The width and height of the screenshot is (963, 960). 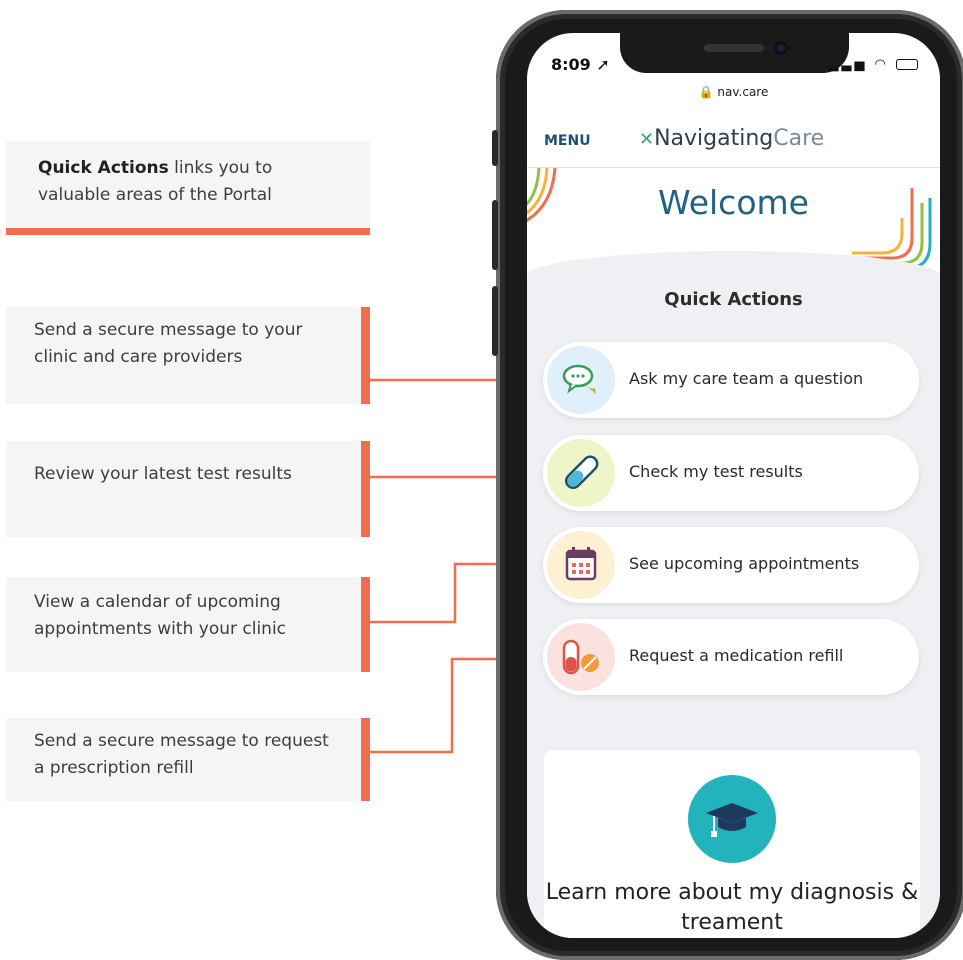 I want to click on battery-icon, so click(x=907, y=64).